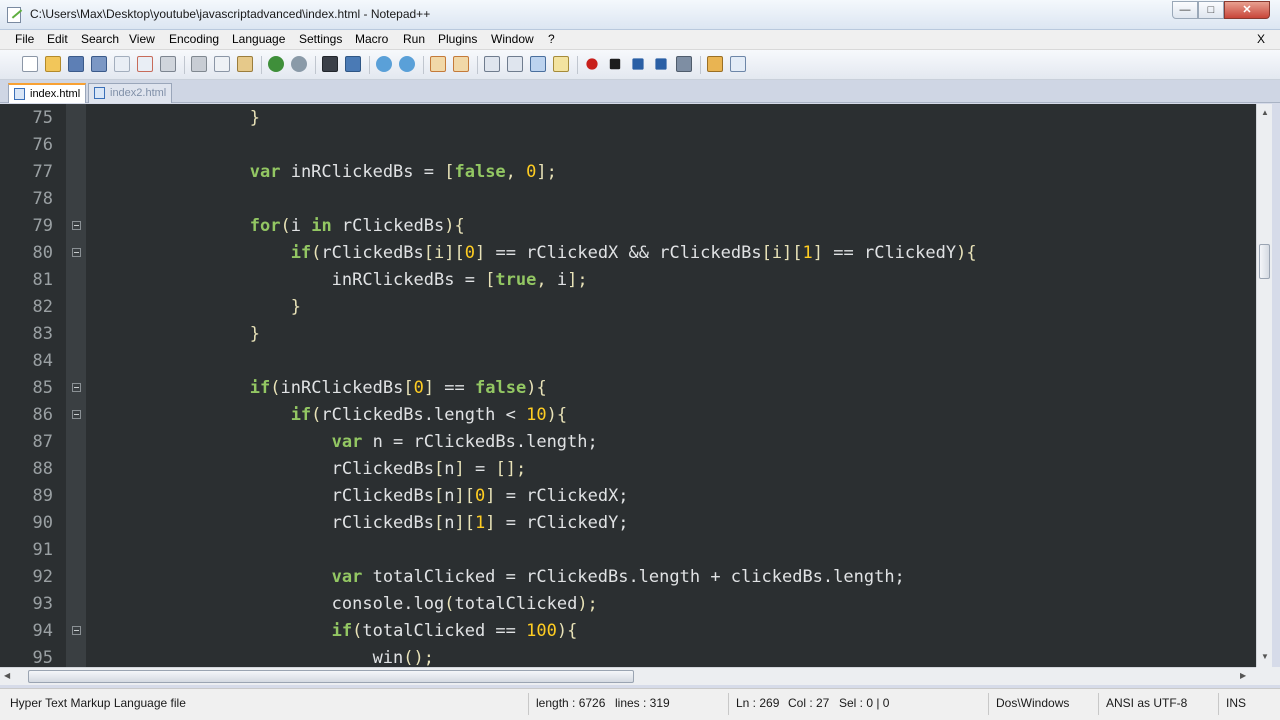  I want to click on code-line: 93 console.log(totalClicked);, so click(628, 604).